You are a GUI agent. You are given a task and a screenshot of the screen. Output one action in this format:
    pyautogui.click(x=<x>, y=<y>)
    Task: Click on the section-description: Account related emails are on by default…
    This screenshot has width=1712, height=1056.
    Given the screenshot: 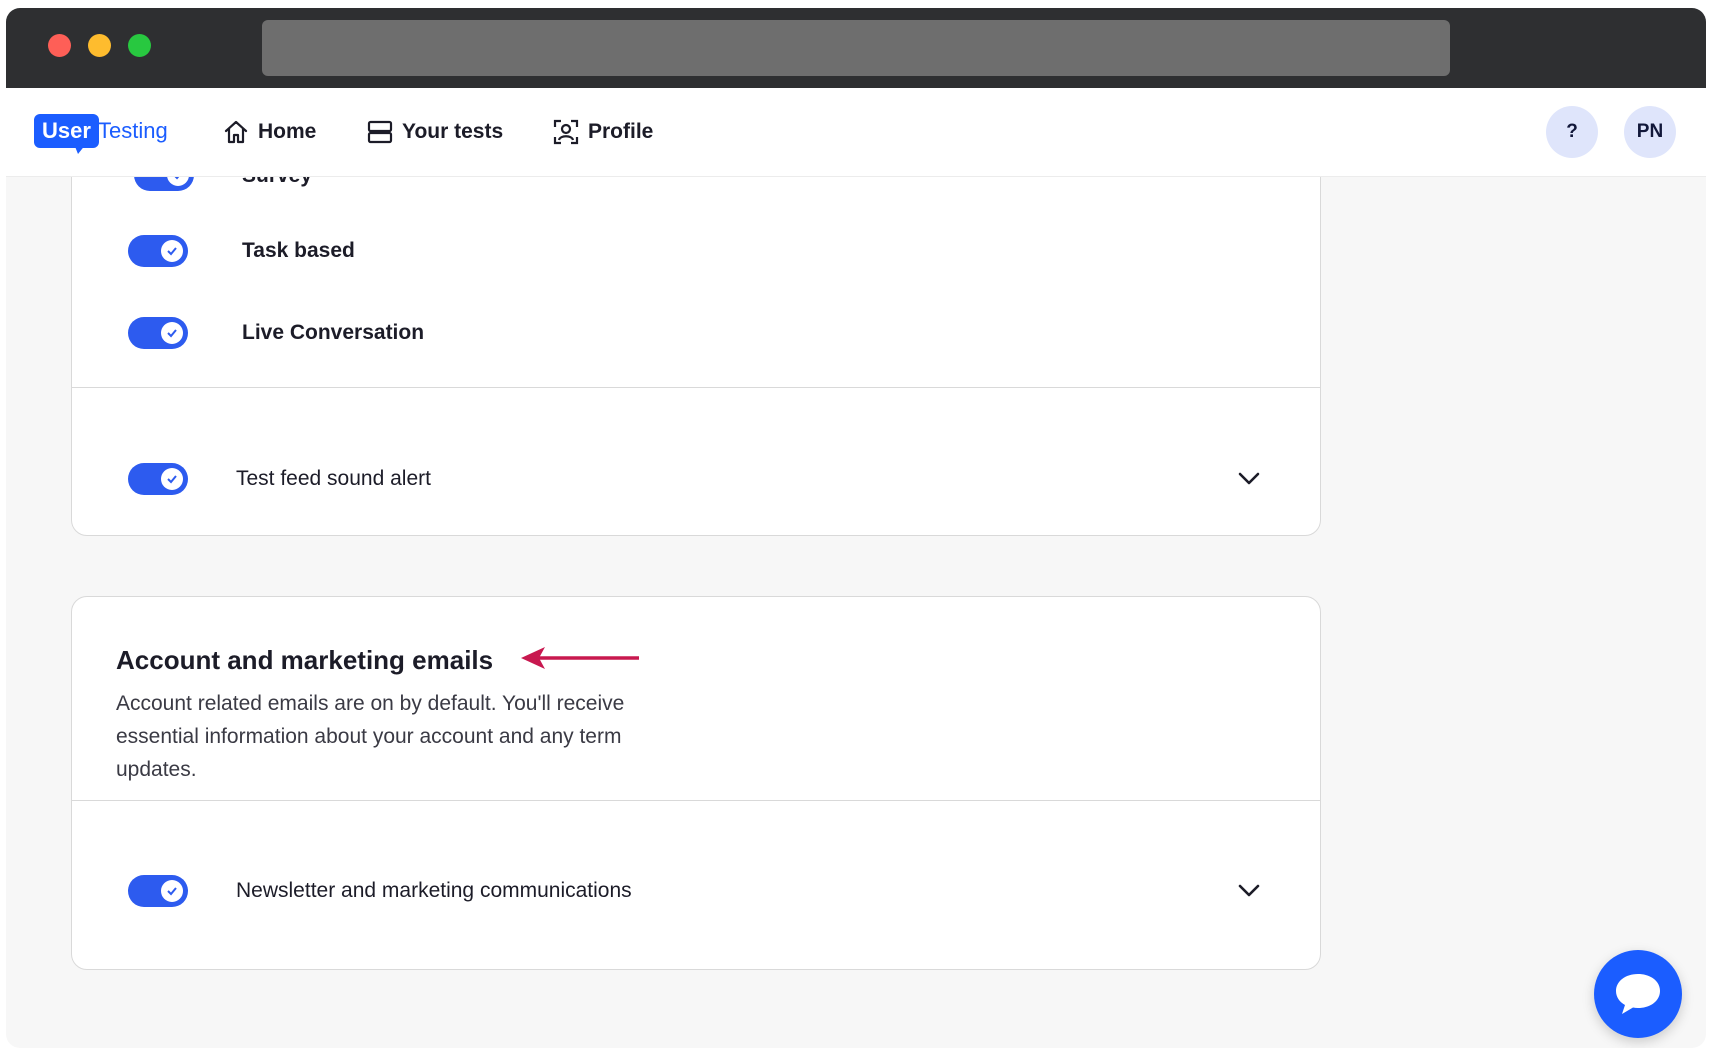 What is the action you would take?
    pyautogui.click(x=370, y=736)
    